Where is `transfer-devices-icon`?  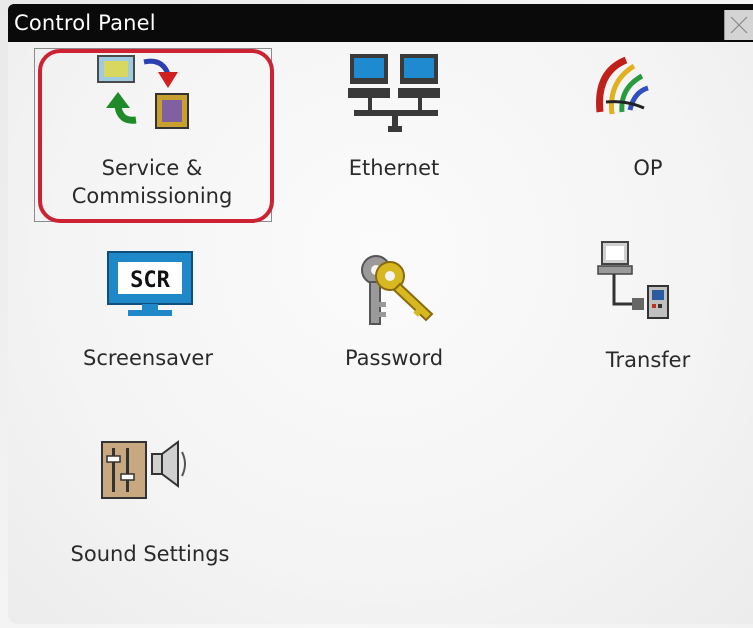 transfer-devices-icon is located at coordinates (632, 284).